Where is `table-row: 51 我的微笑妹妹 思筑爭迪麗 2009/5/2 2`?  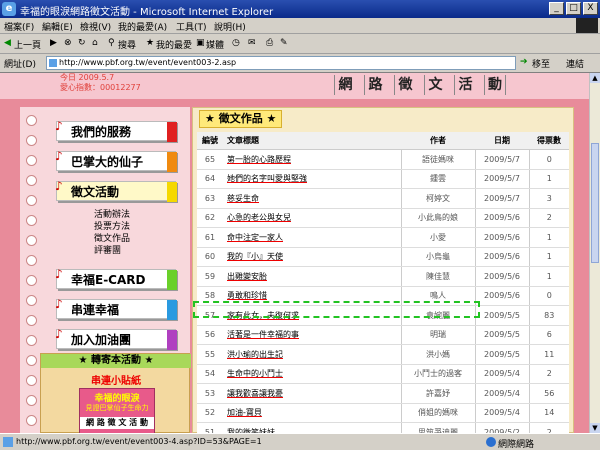 table-row: 51 我的微笑妹妹 思筑爭迪麗 2009/5/2 2 is located at coordinates (383, 427).